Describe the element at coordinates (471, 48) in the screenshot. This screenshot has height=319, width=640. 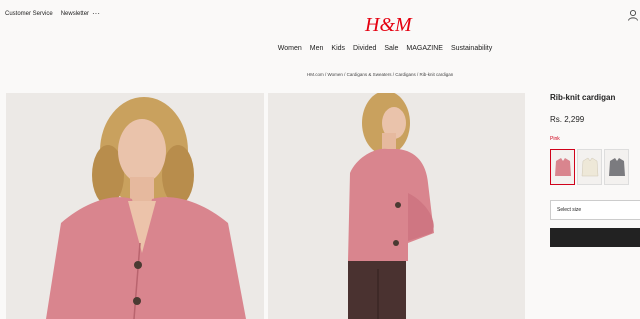
I see `nav-sustainability: Sustainability` at that location.